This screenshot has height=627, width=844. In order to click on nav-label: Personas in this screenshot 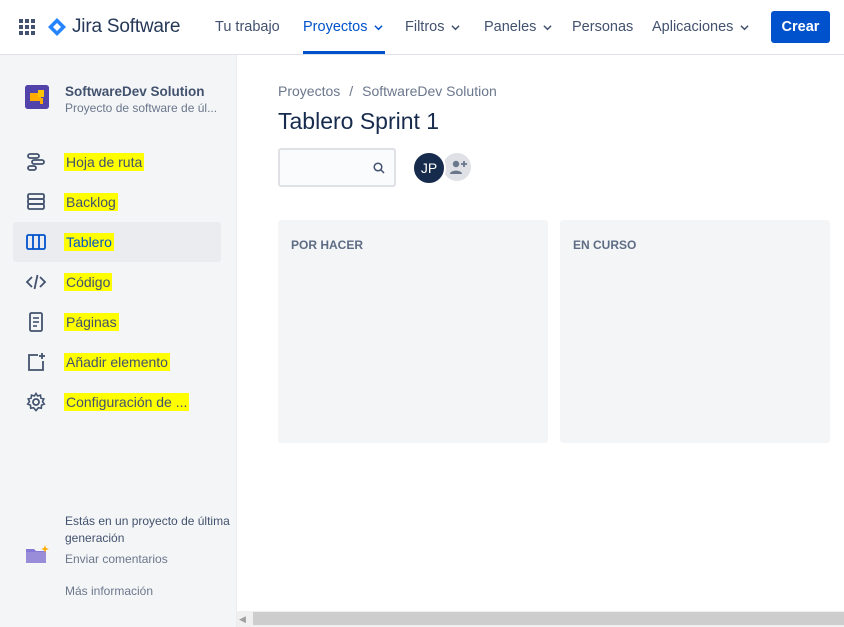, I will do `click(603, 27)`.